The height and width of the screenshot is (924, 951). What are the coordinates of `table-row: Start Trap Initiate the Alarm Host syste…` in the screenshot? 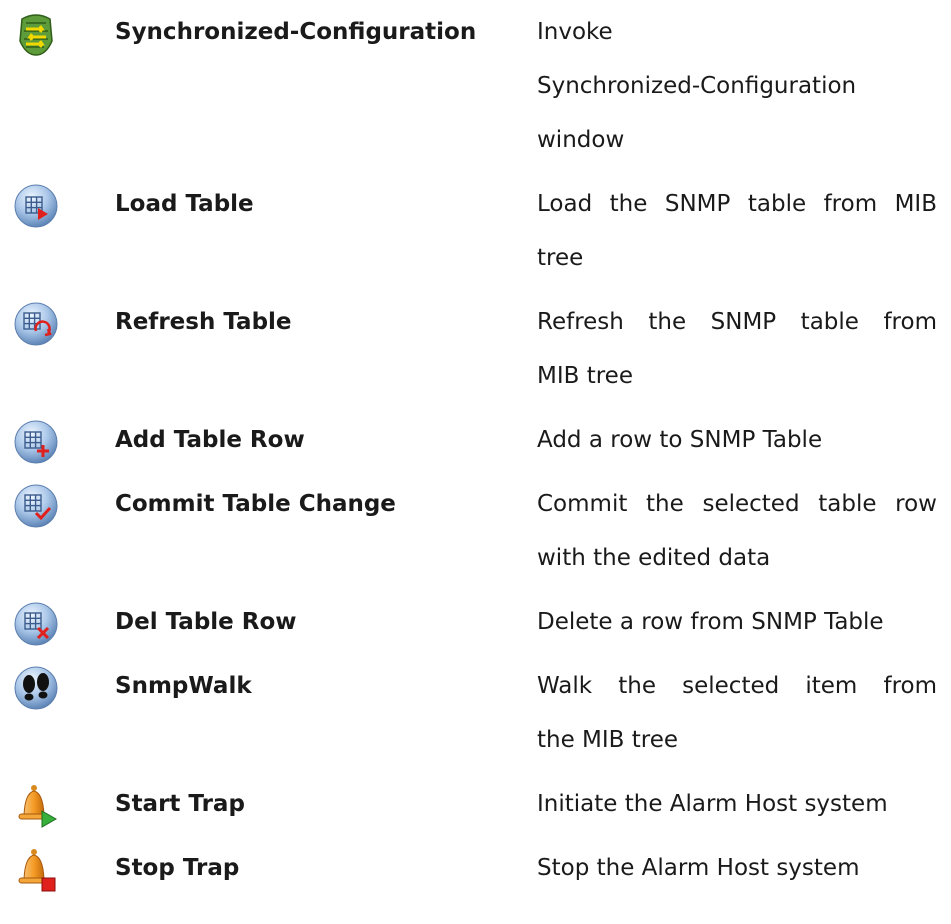 It's located at (475, 804).